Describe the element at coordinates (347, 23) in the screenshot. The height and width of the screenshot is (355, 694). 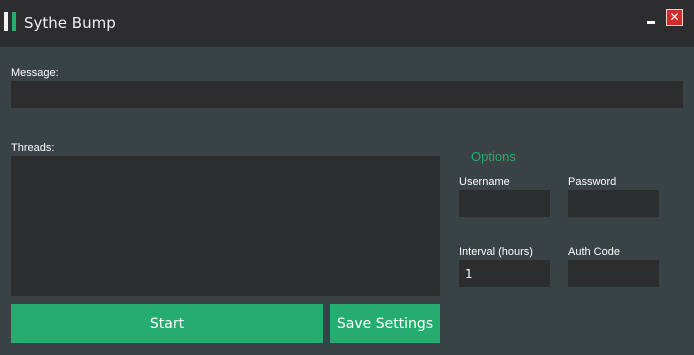
I see `title-bar: Sythe Bump ✕` at that location.